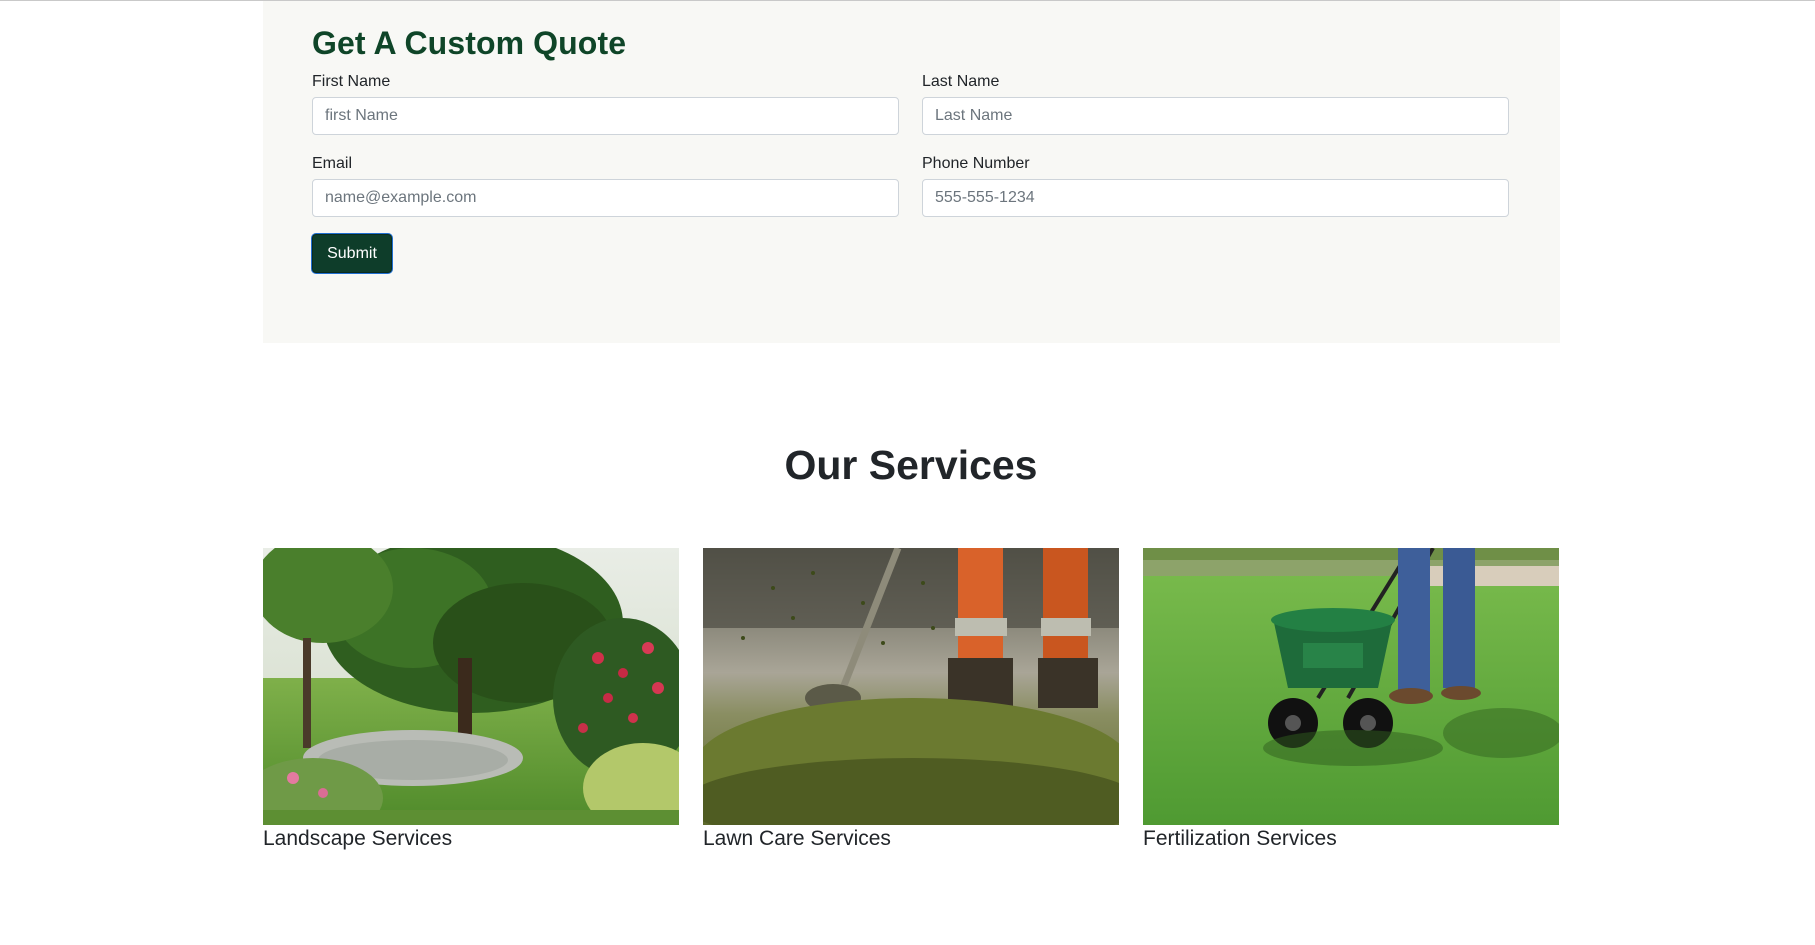  Describe the element at coordinates (352, 253) in the screenshot. I see `submit-button: Submit` at that location.